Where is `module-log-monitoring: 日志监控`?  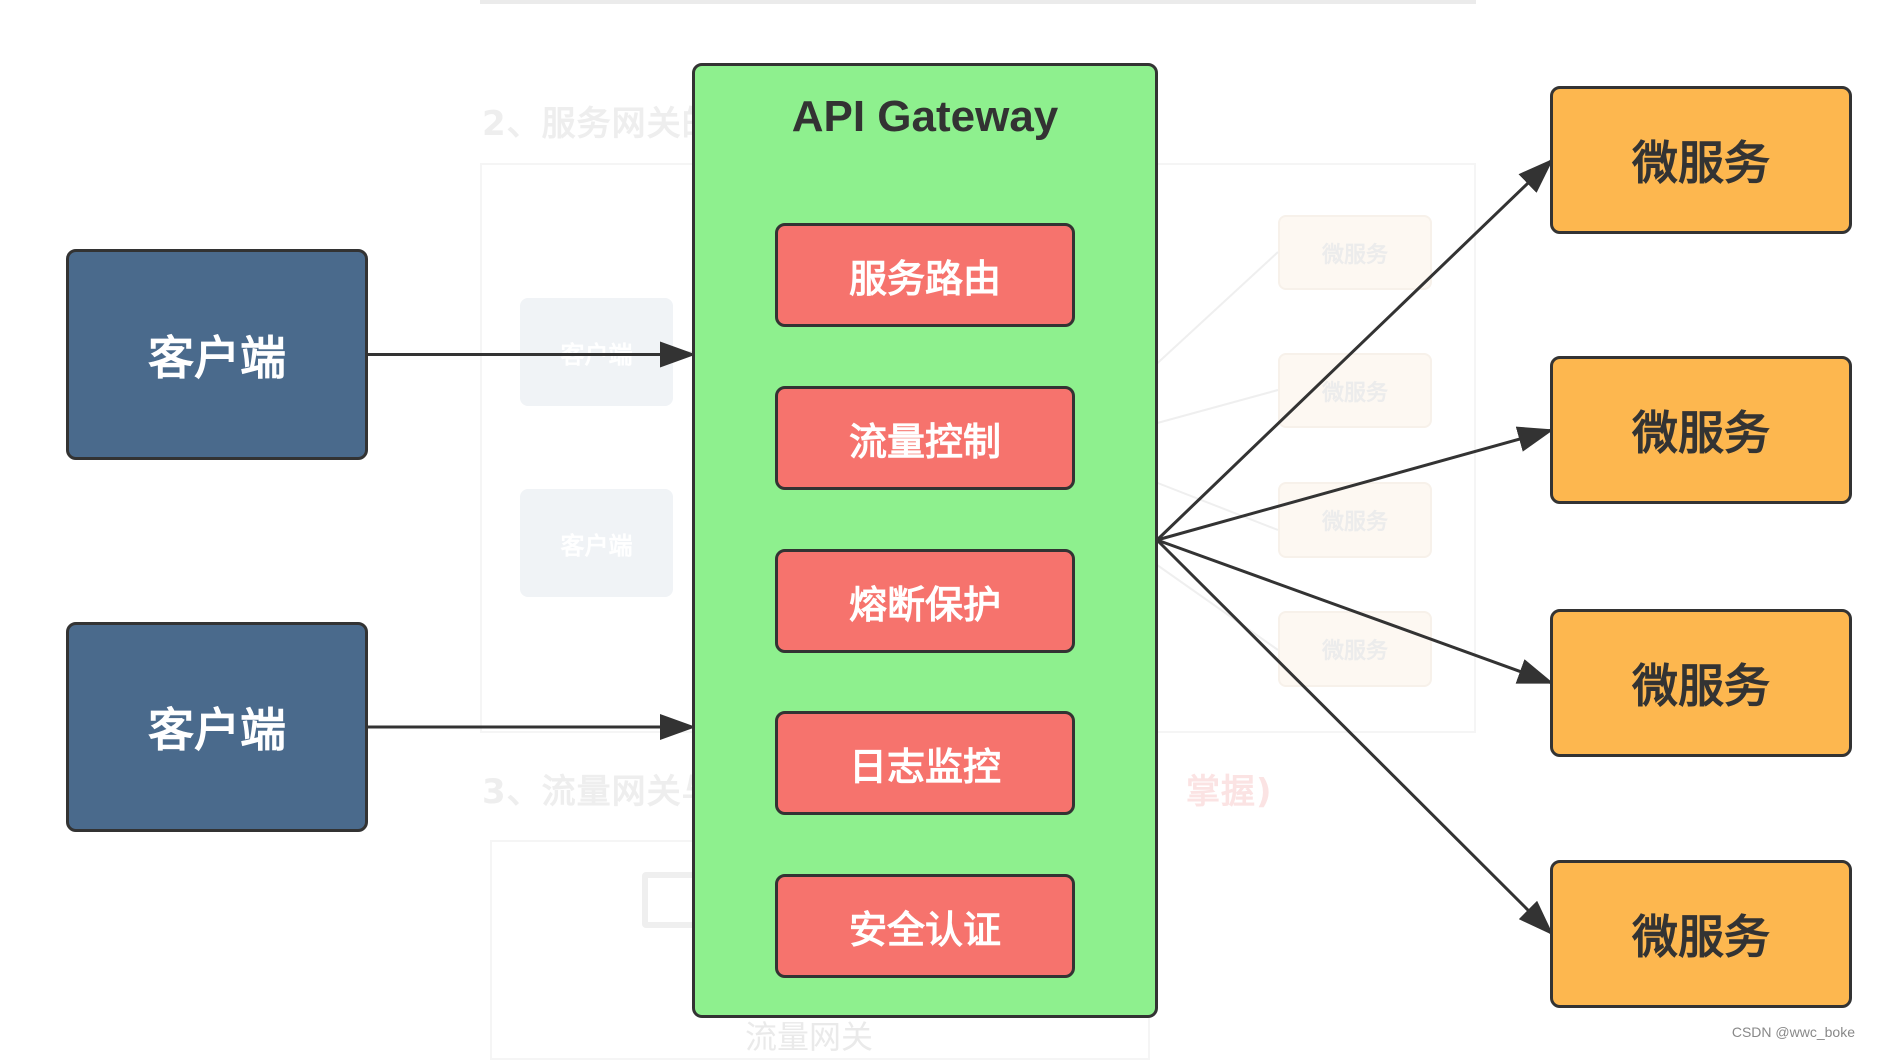 module-log-monitoring: 日志监控 is located at coordinates (925, 763).